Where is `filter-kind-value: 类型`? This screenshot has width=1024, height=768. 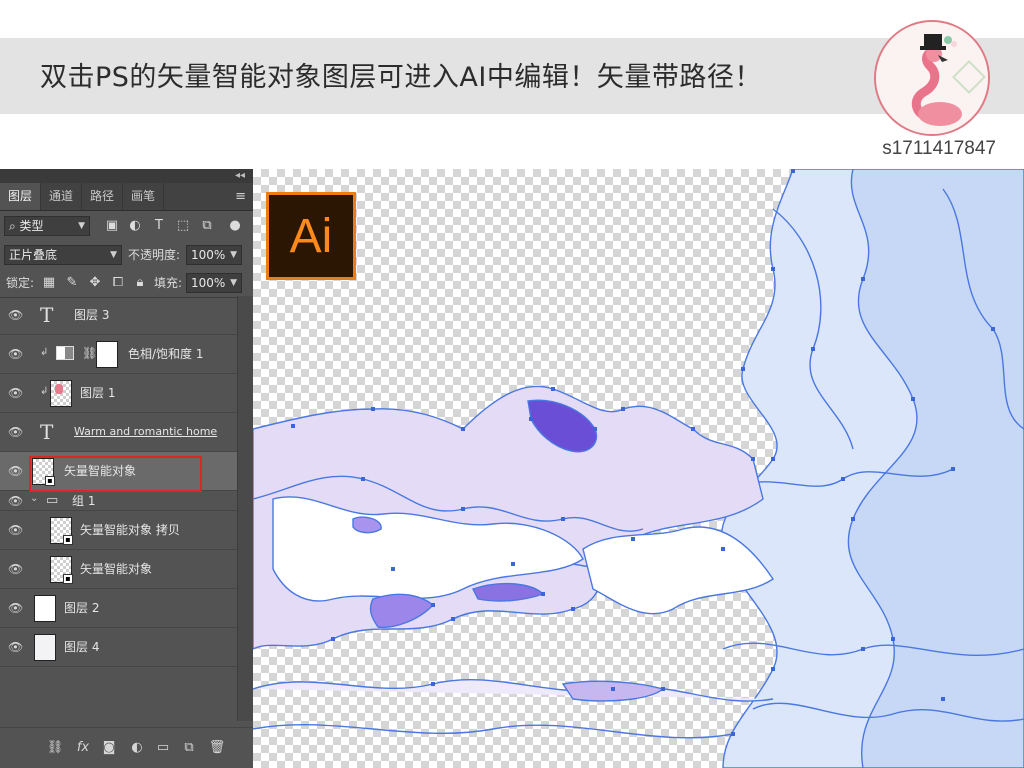 filter-kind-value: 类型 is located at coordinates (31, 226).